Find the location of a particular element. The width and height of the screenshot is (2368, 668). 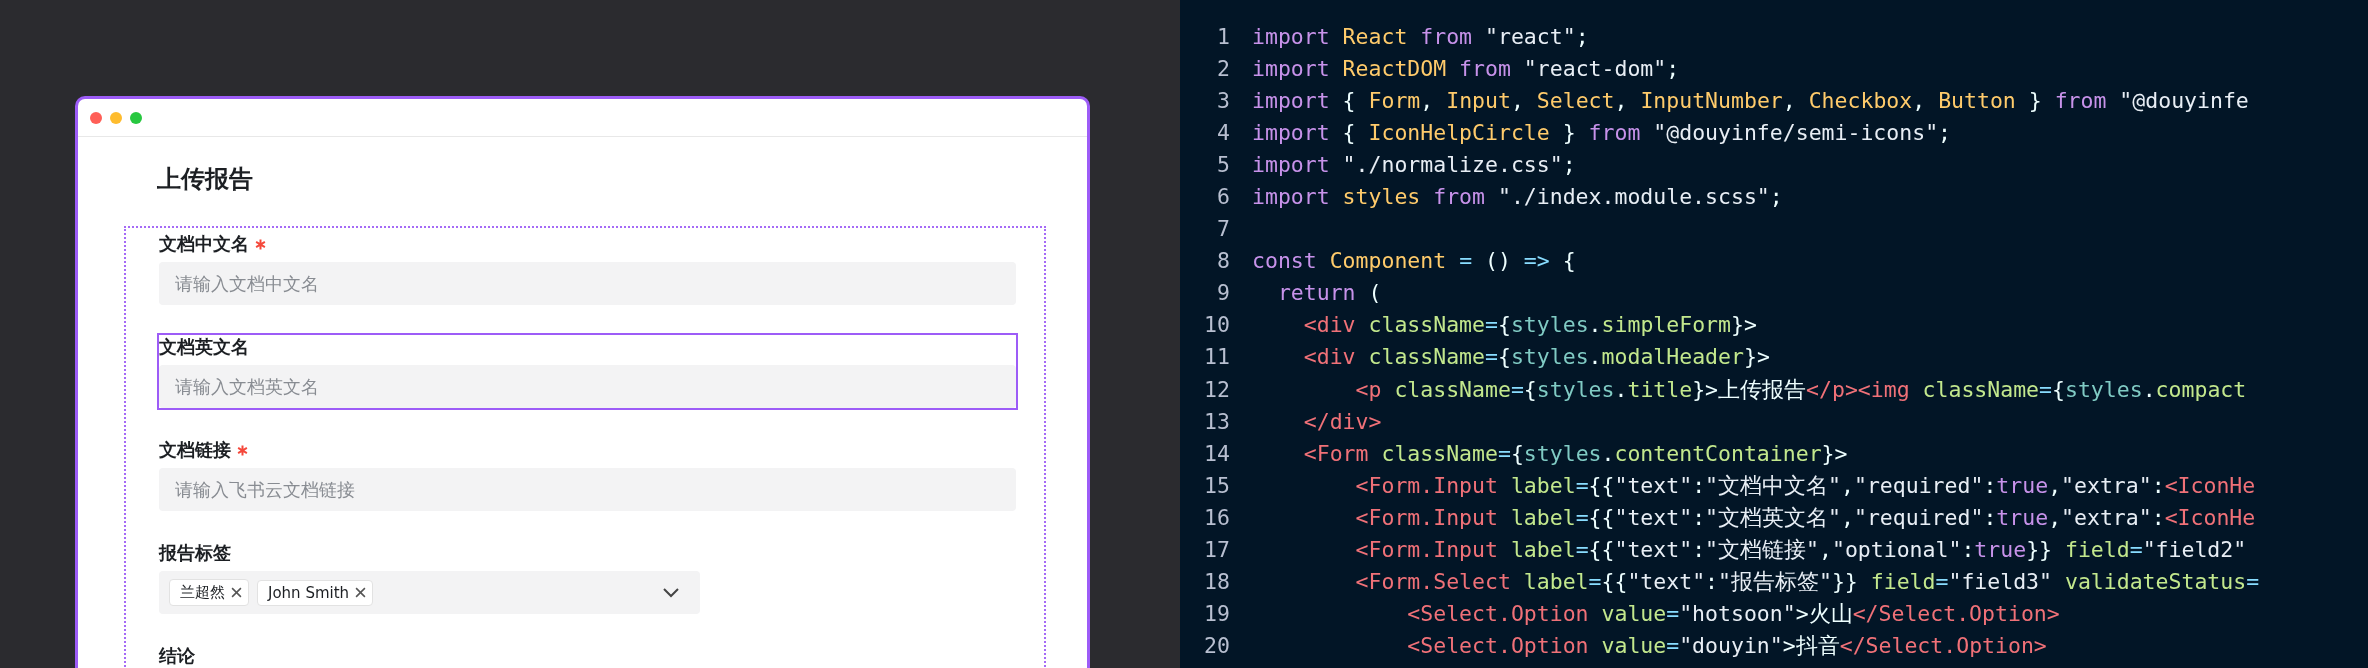

line-number: 10 is located at coordinates (1216, 325).